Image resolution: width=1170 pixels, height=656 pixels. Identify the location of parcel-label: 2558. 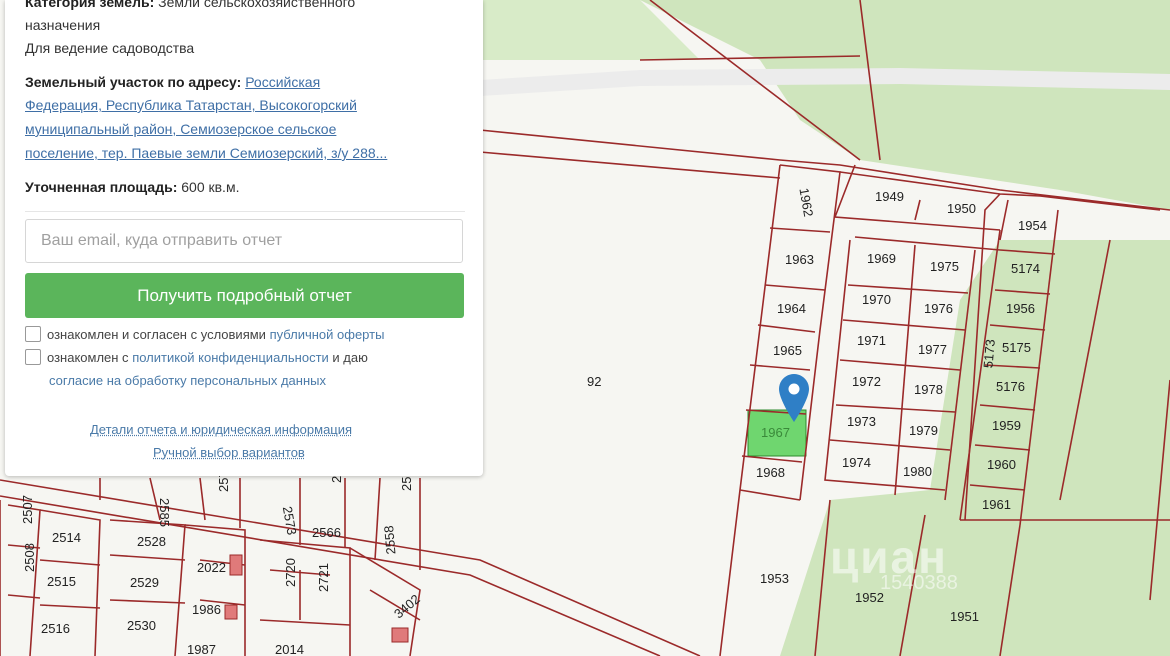
(389, 540).